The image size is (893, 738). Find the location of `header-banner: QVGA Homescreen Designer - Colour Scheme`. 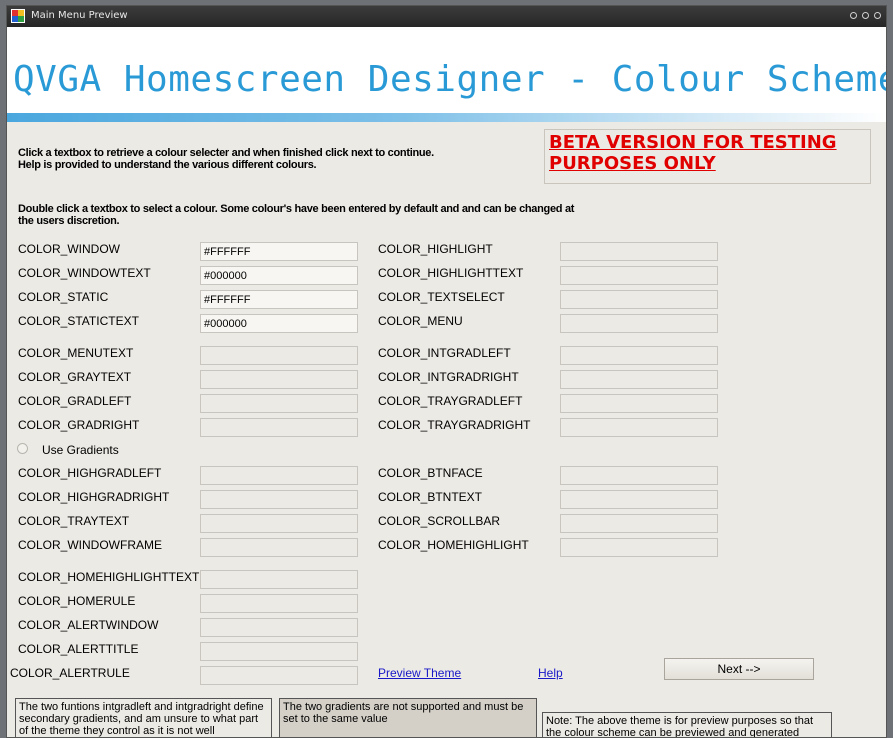

header-banner: QVGA Homescreen Designer - Colour Scheme is located at coordinates (446, 74).